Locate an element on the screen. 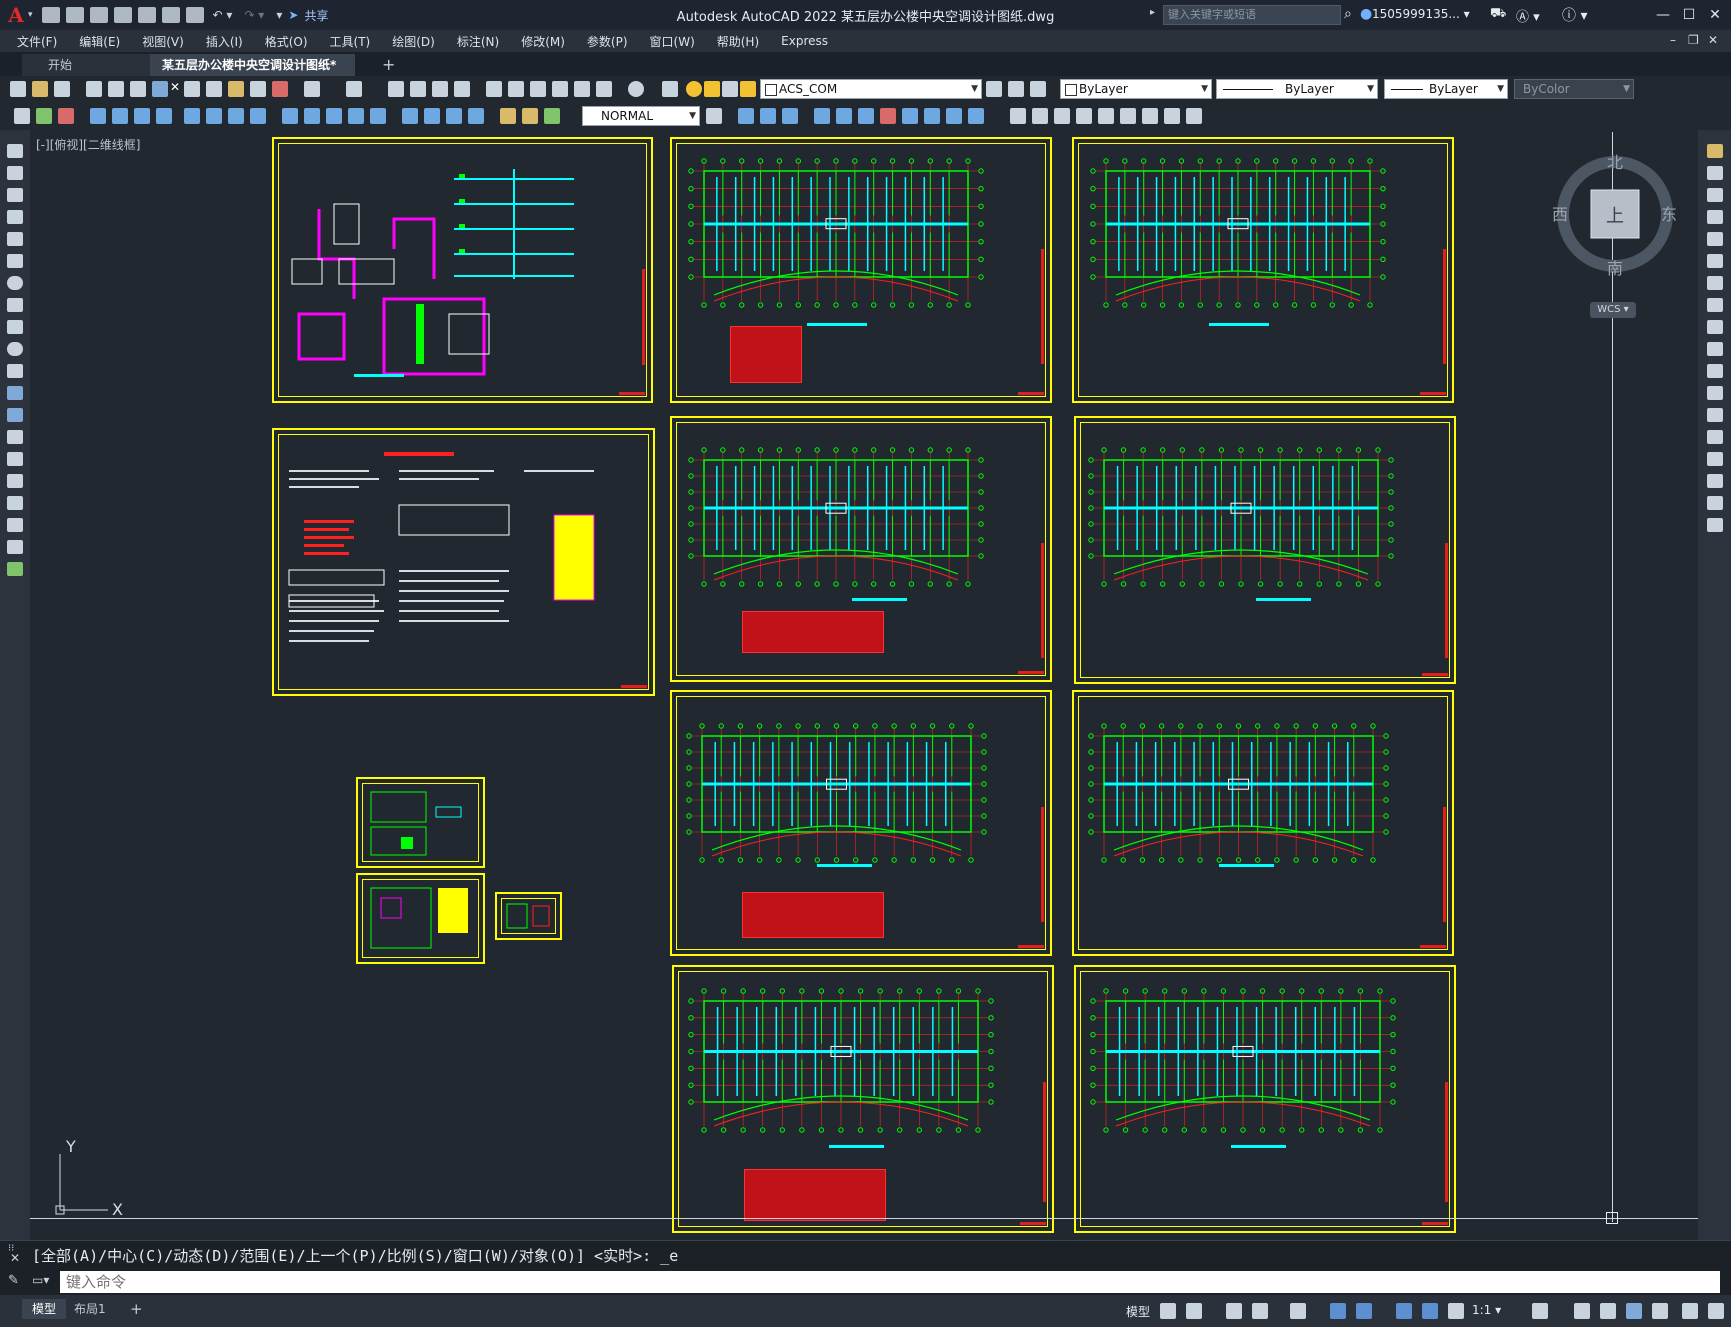  customization-menu-icon is located at coordinates (1716, 1311).